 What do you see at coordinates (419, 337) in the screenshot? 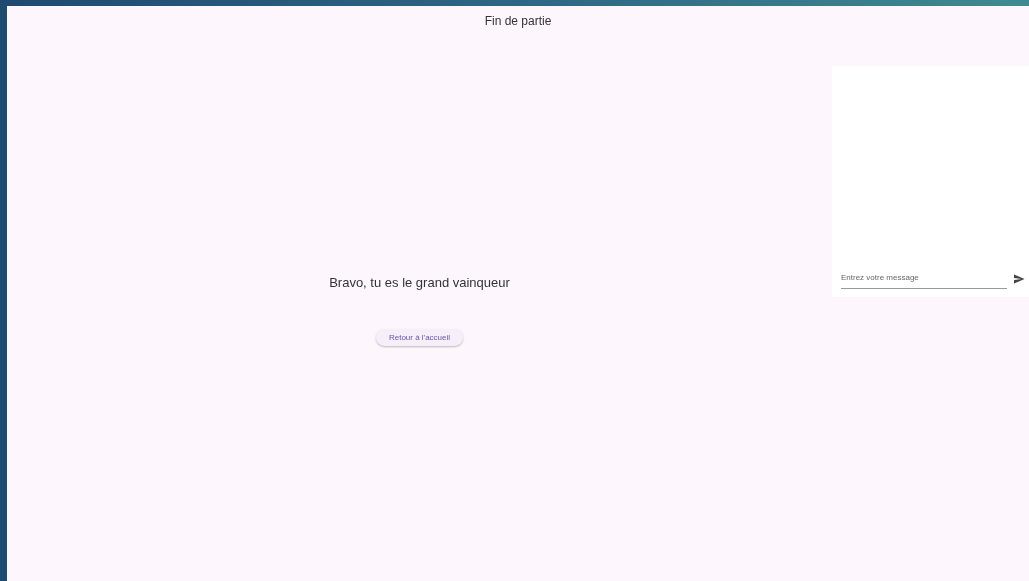
I see `home-button: Retour à l'accueil` at bounding box center [419, 337].